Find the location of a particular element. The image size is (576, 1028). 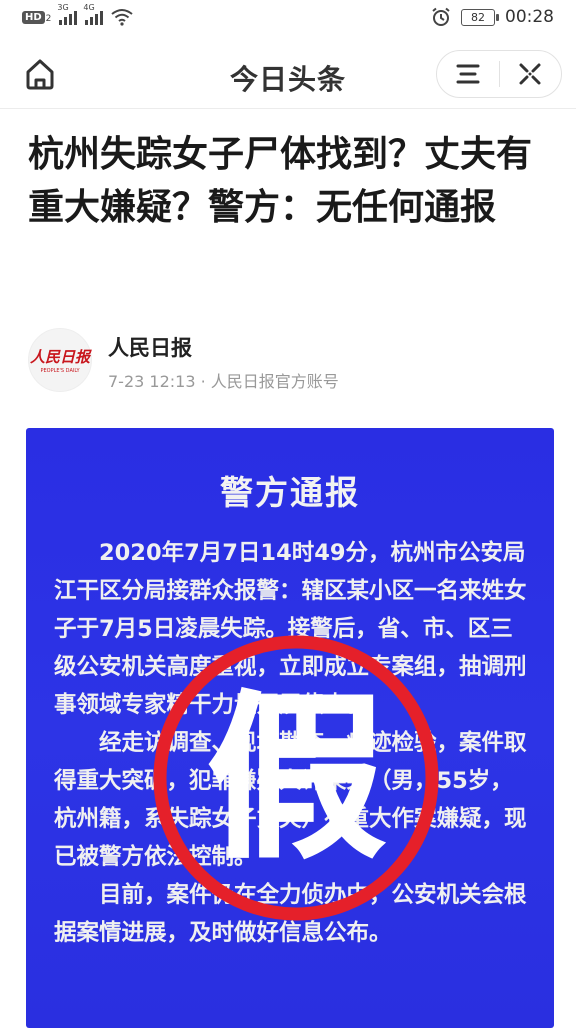

fake-stamp: 假 is located at coordinates (296, 778).